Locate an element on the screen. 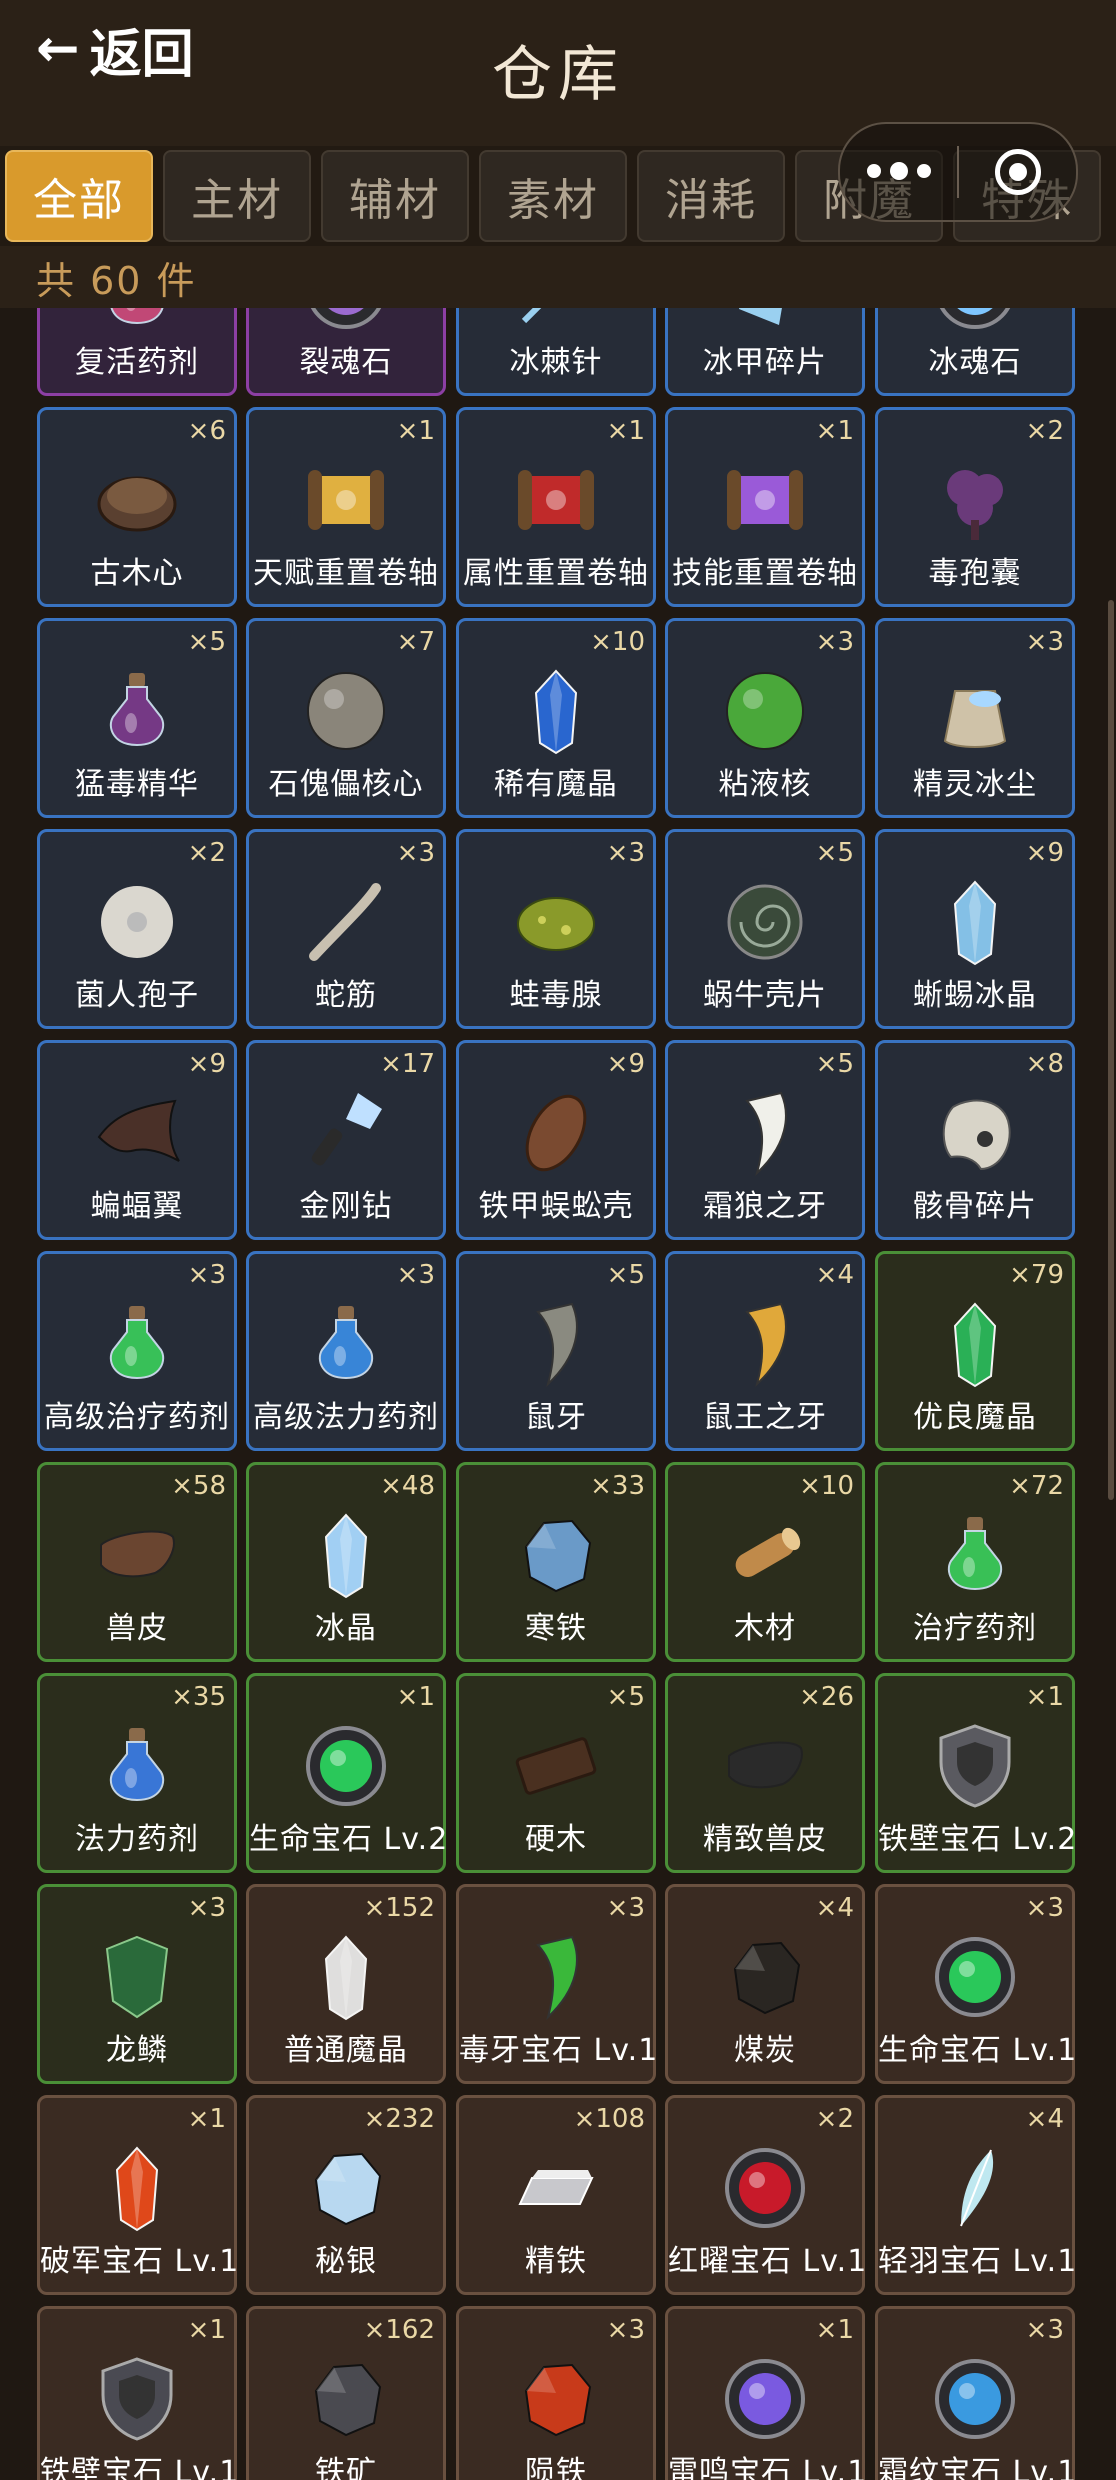  inventory-slot: ×2 红曜宝石 Lv.1 is located at coordinates (765, 2195).